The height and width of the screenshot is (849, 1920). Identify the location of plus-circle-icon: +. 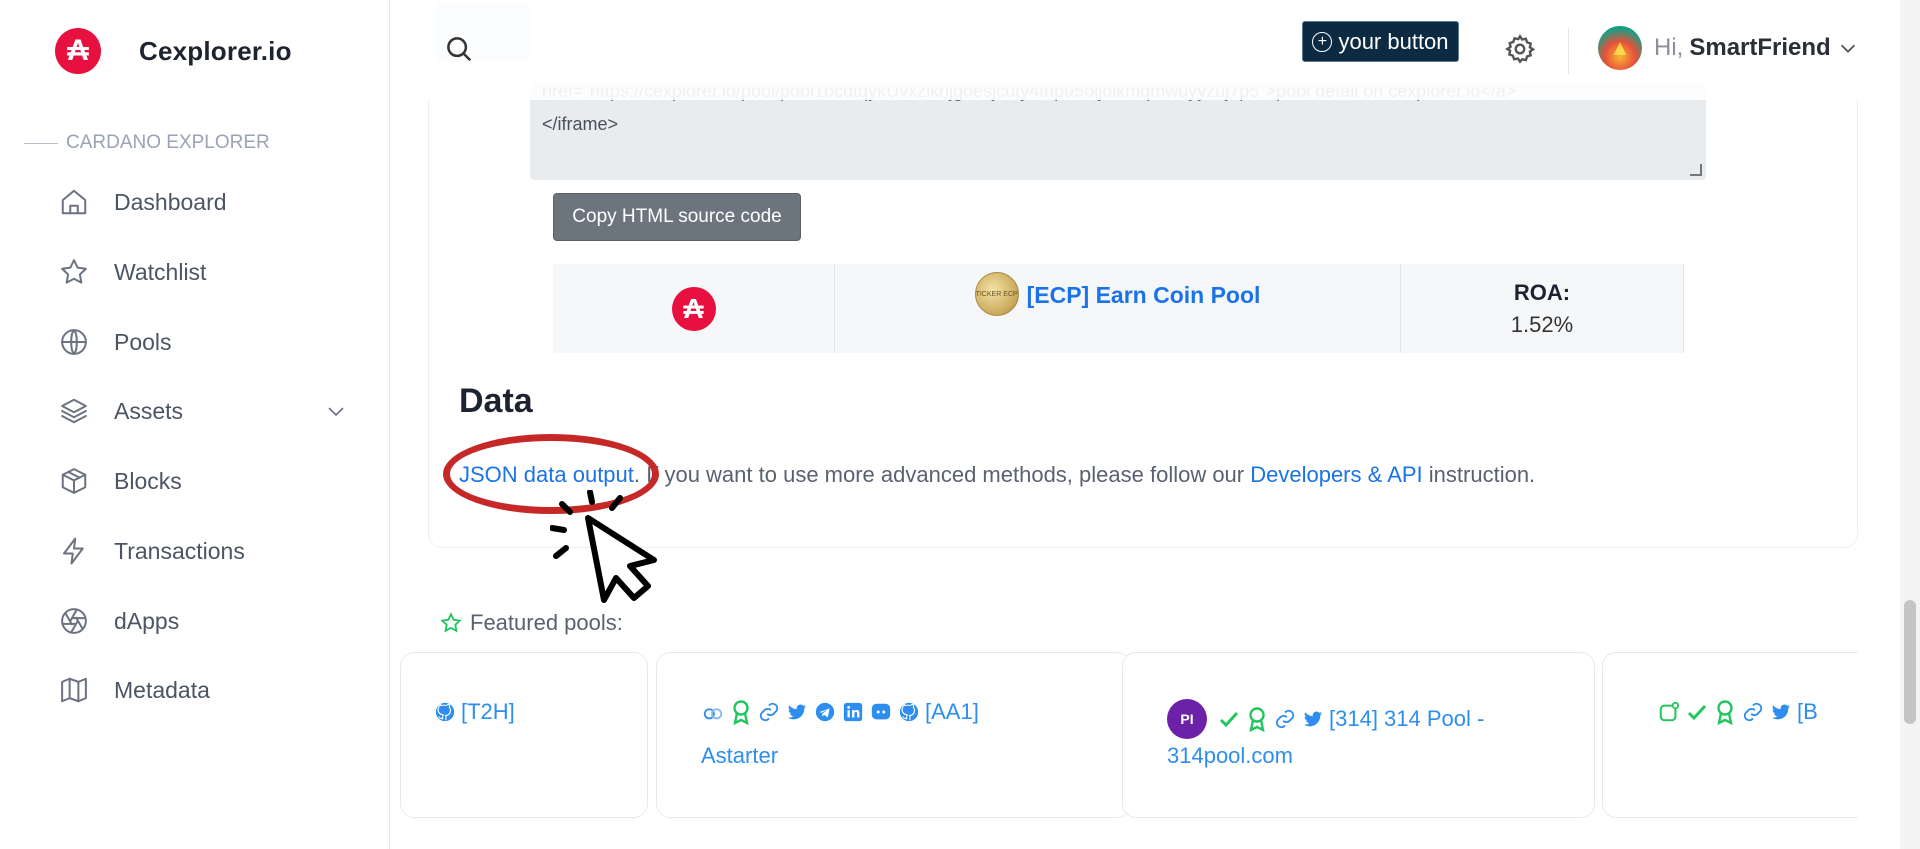
(1322, 41).